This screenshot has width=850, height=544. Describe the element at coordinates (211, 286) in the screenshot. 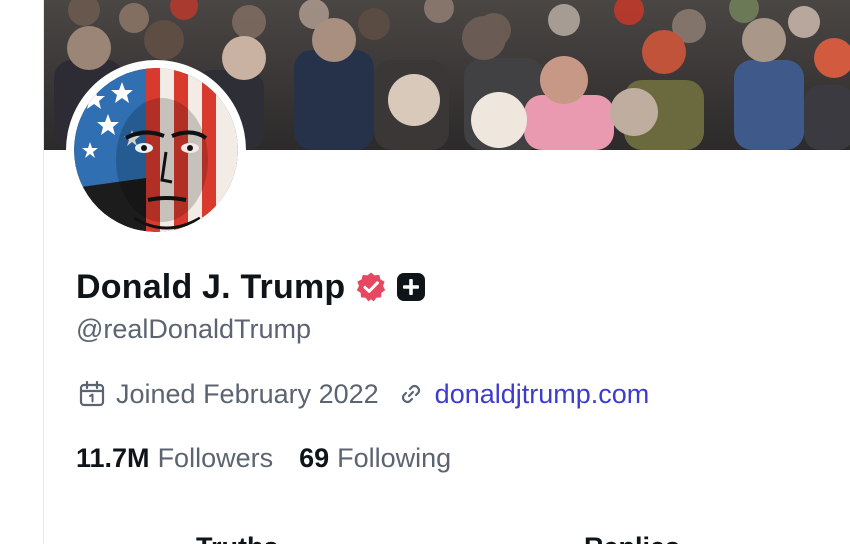

I see `display-name: Donald J. Trump` at that location.